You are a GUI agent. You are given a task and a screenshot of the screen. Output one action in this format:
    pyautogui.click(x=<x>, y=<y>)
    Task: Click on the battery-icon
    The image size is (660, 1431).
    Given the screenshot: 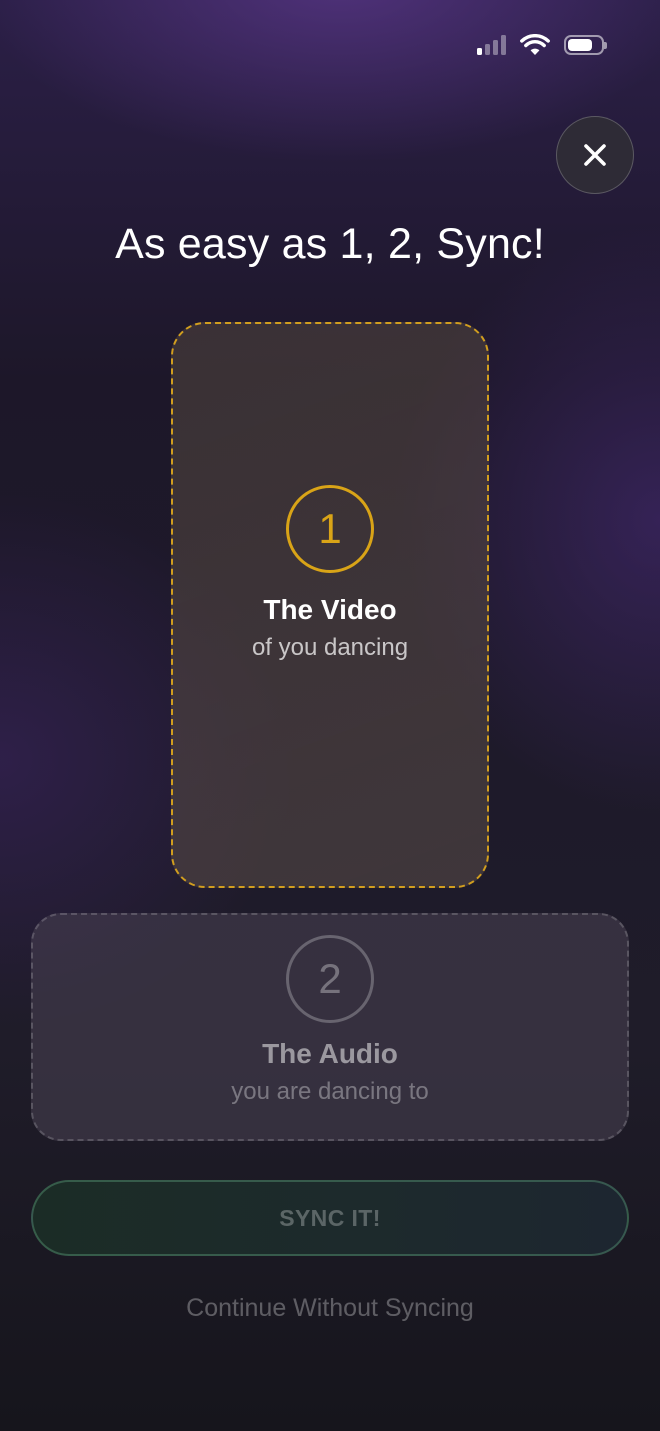 What is the action you would take?
    pyautogui.click(x=585, y=45)
    